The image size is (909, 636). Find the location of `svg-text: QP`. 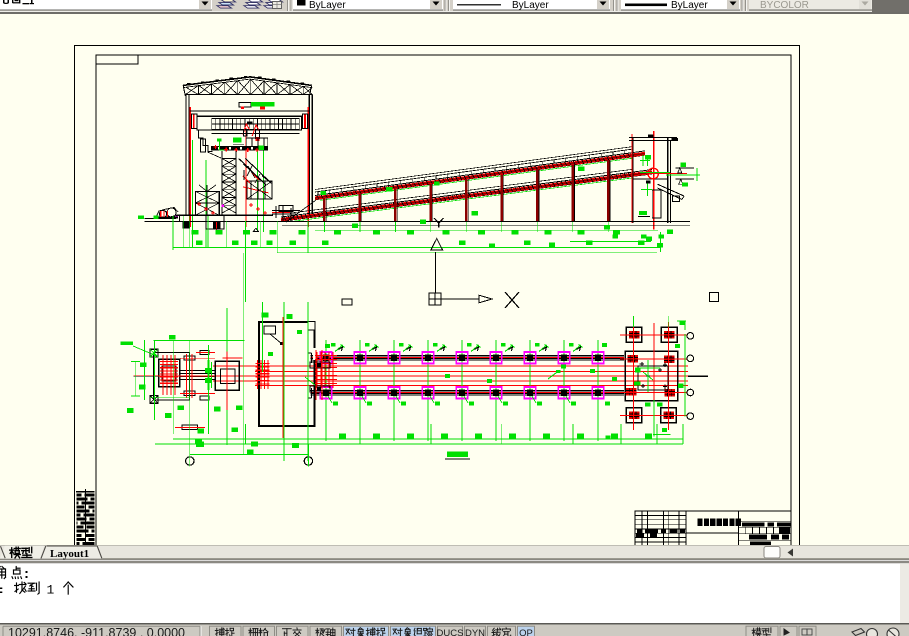

svg-text: QP is located at coordinates (526, 632).